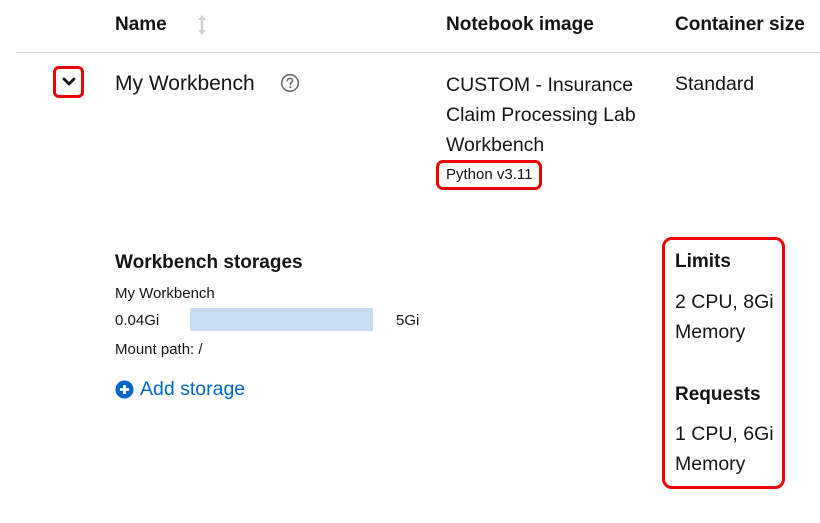  Describe the element at coordinates (159, 349) in the screenshot. I see `storage-mount-path: Mount path: /` at that location.